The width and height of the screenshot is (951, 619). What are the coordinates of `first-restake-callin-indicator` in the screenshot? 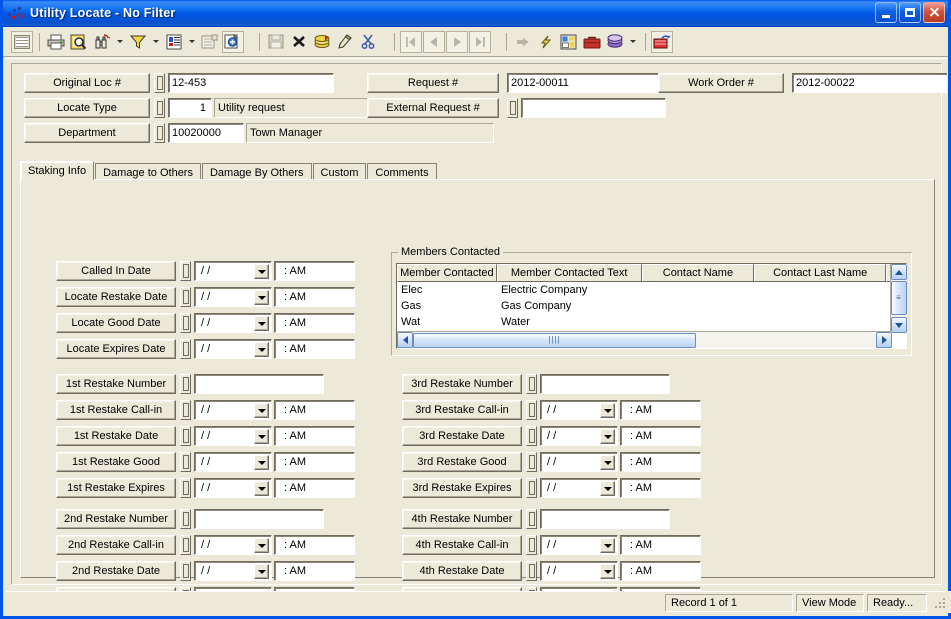 It's located at (185, 410).